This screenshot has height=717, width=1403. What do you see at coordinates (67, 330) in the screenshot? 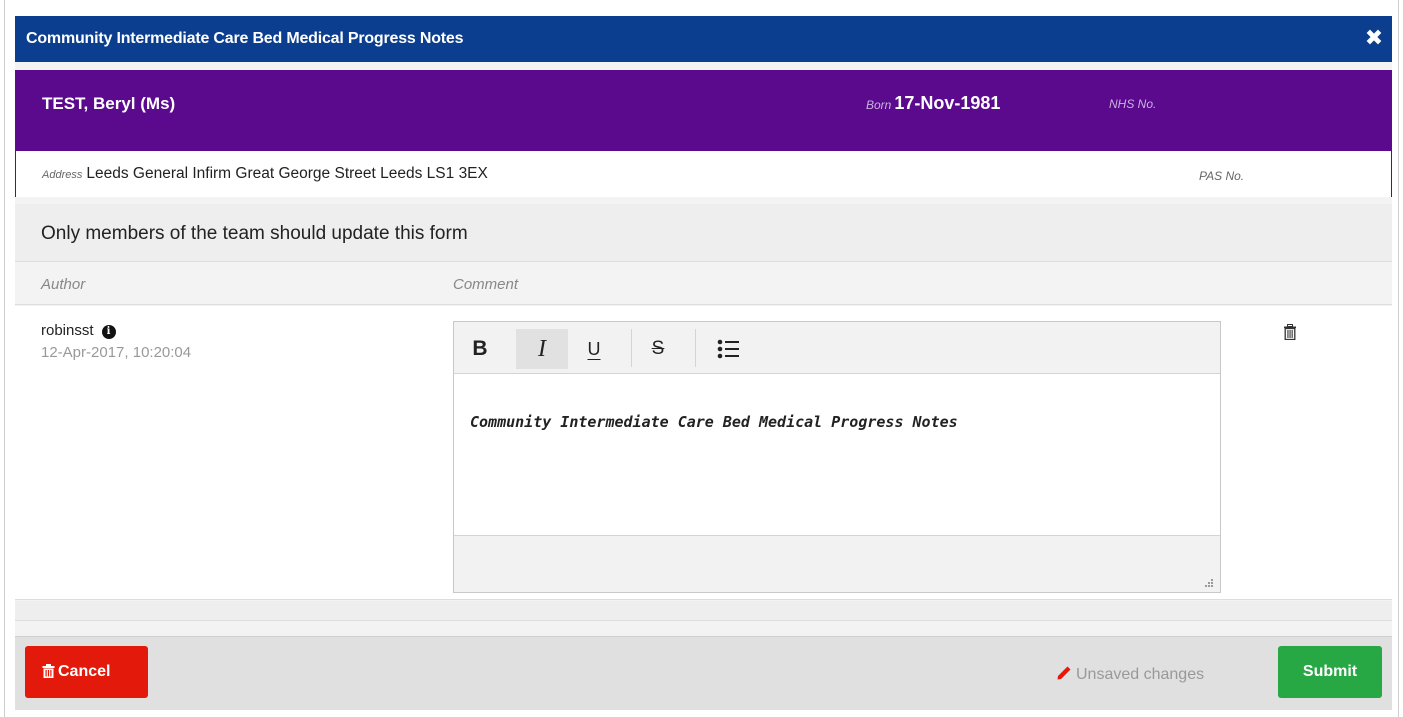
I see `entry-author-name: robinsst` at bounding box center [67, 330].